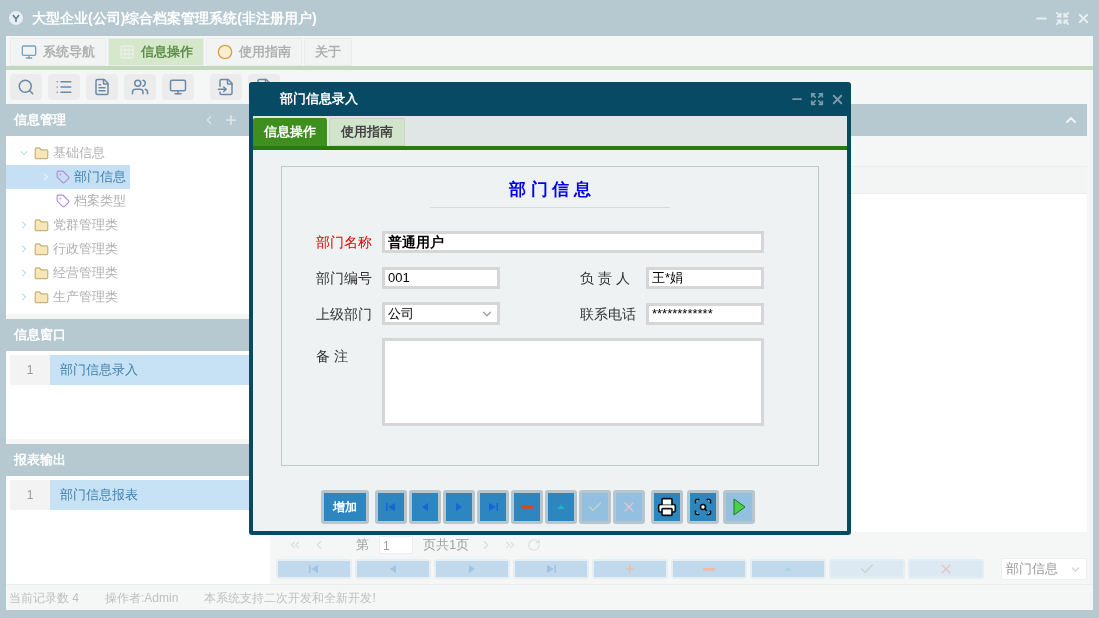 The width and height of the screenshot is (1099, 618). What do you see at coordinates (64, 297) in the screenshot?
I see `tree-item: 生产管理类` at bounding box center [64, 297].